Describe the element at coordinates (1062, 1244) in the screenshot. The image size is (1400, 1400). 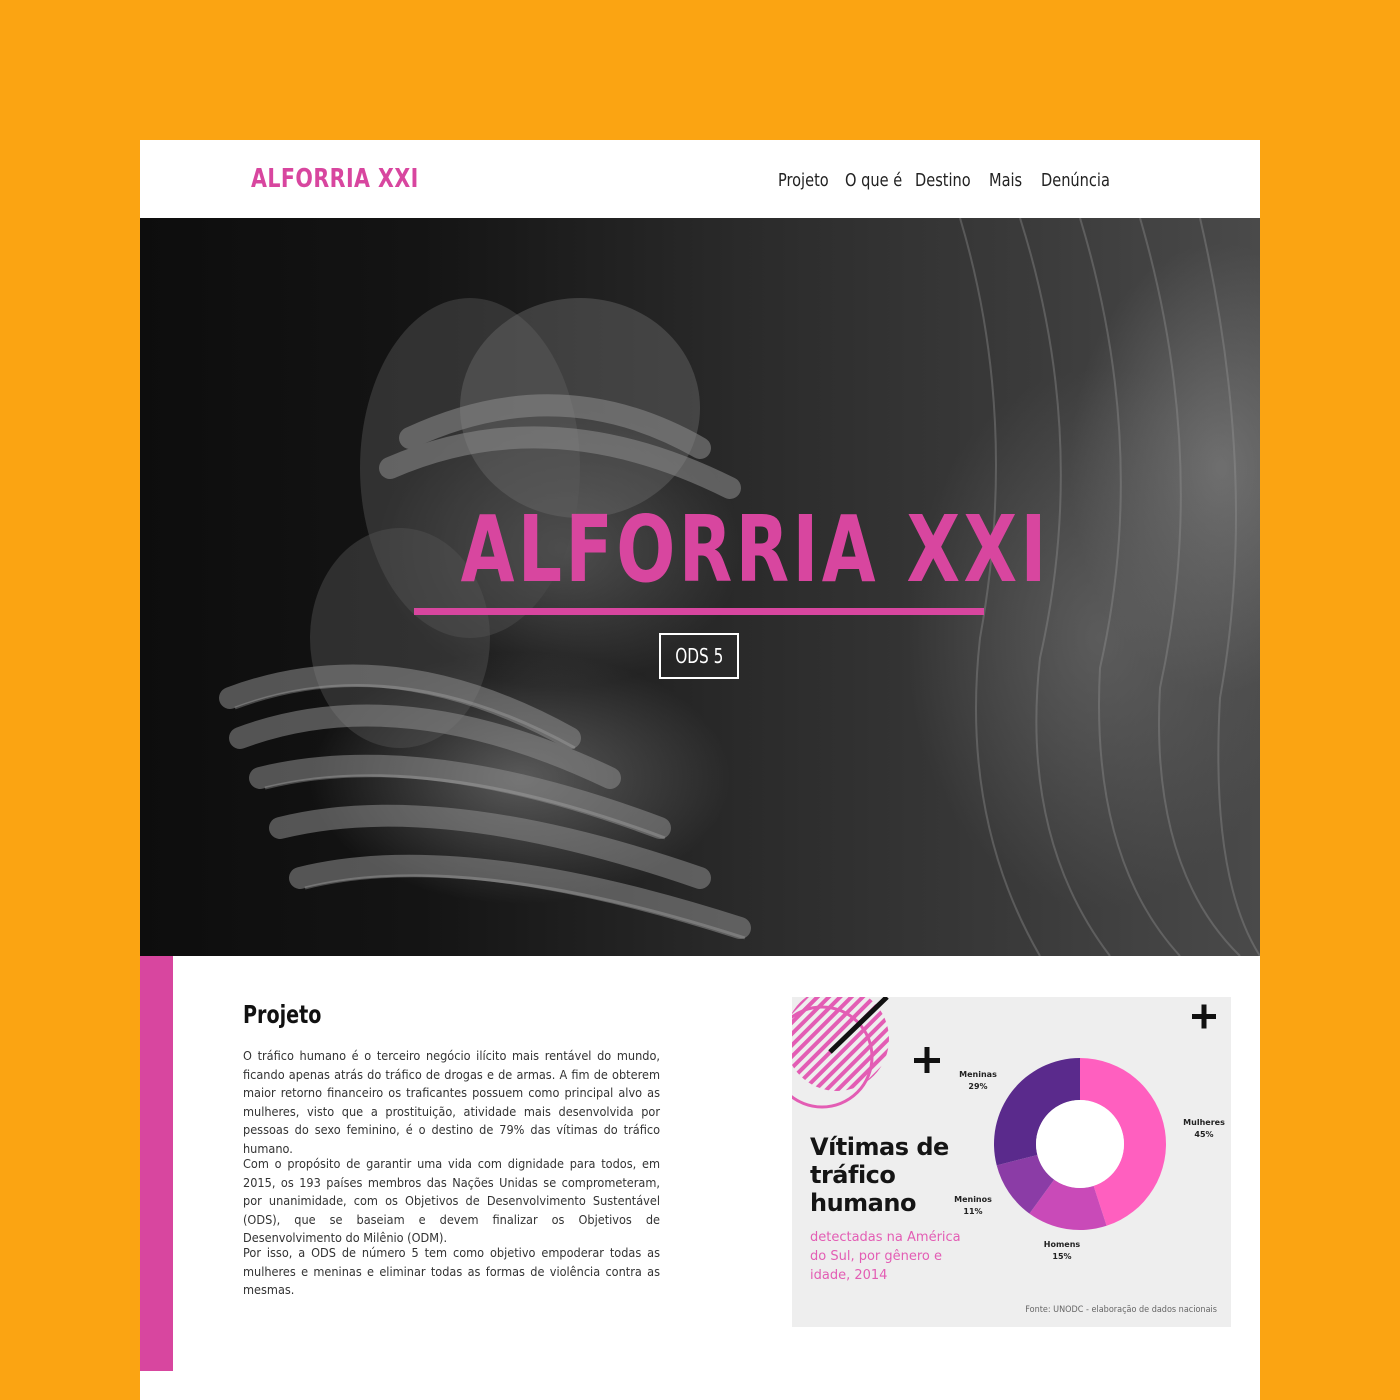
I see `slice-name-homens: Homens` at that location.